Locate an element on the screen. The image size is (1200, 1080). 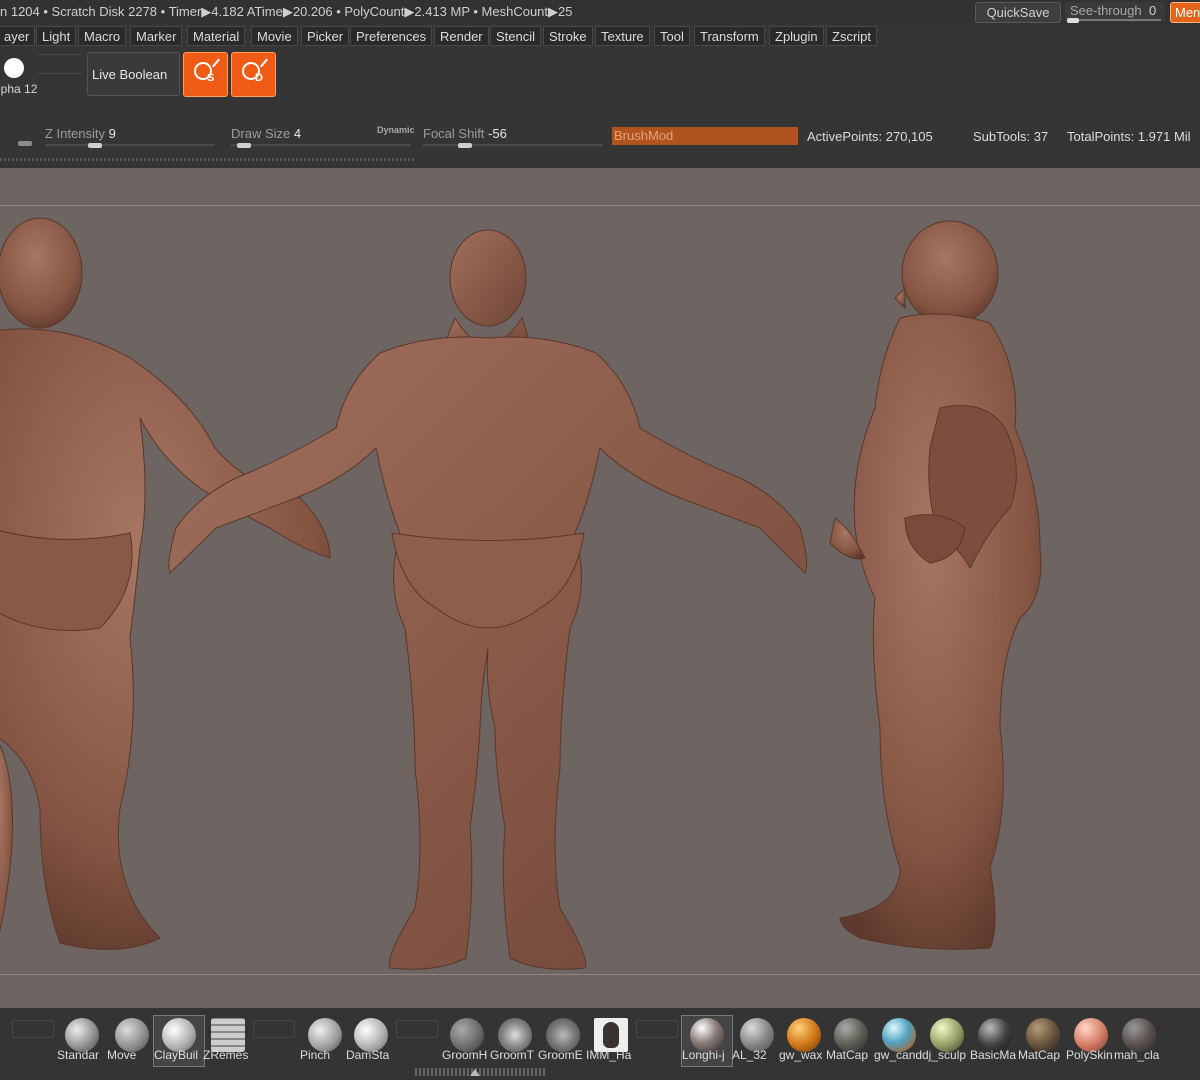
draw-size-value: 4 is located at coordinates (297, 133).